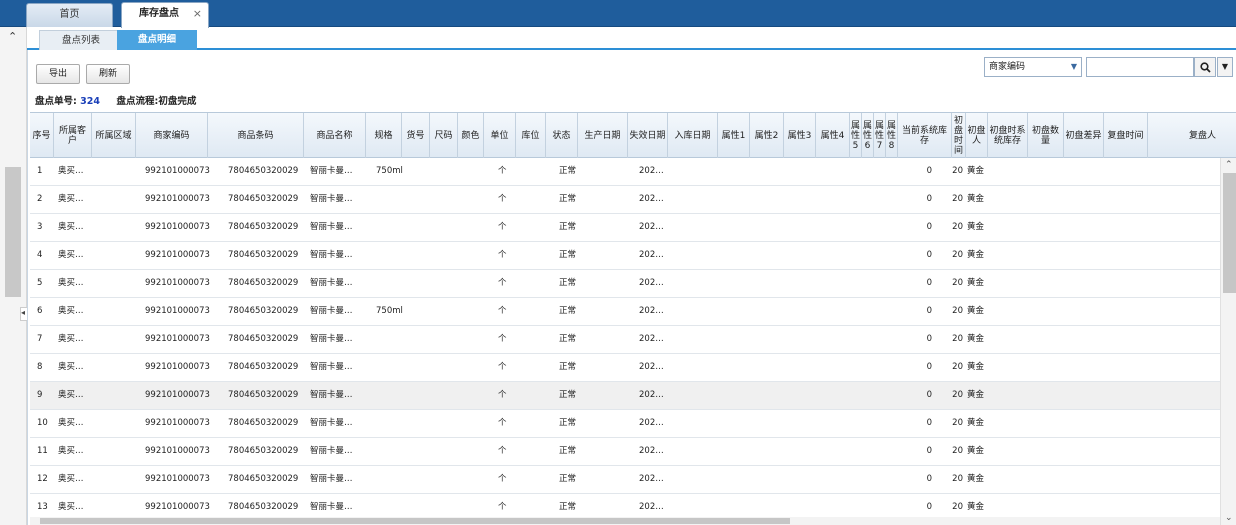 The image size is (1236, 525). What do you see at coordinates (925, 135) in the screenshot?
I see `column-header: 当前系统库存` at bounding box center [925, 135].